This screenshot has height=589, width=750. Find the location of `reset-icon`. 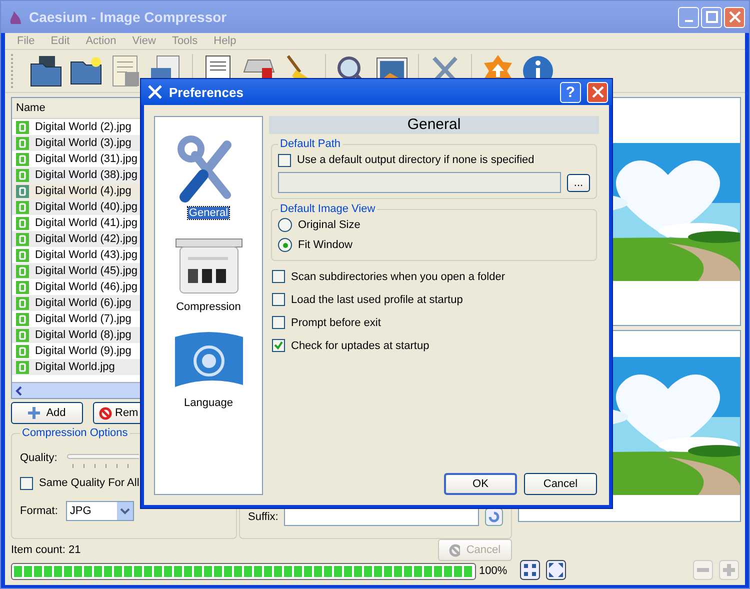

reset-icon is located at coordinates (493, 517).